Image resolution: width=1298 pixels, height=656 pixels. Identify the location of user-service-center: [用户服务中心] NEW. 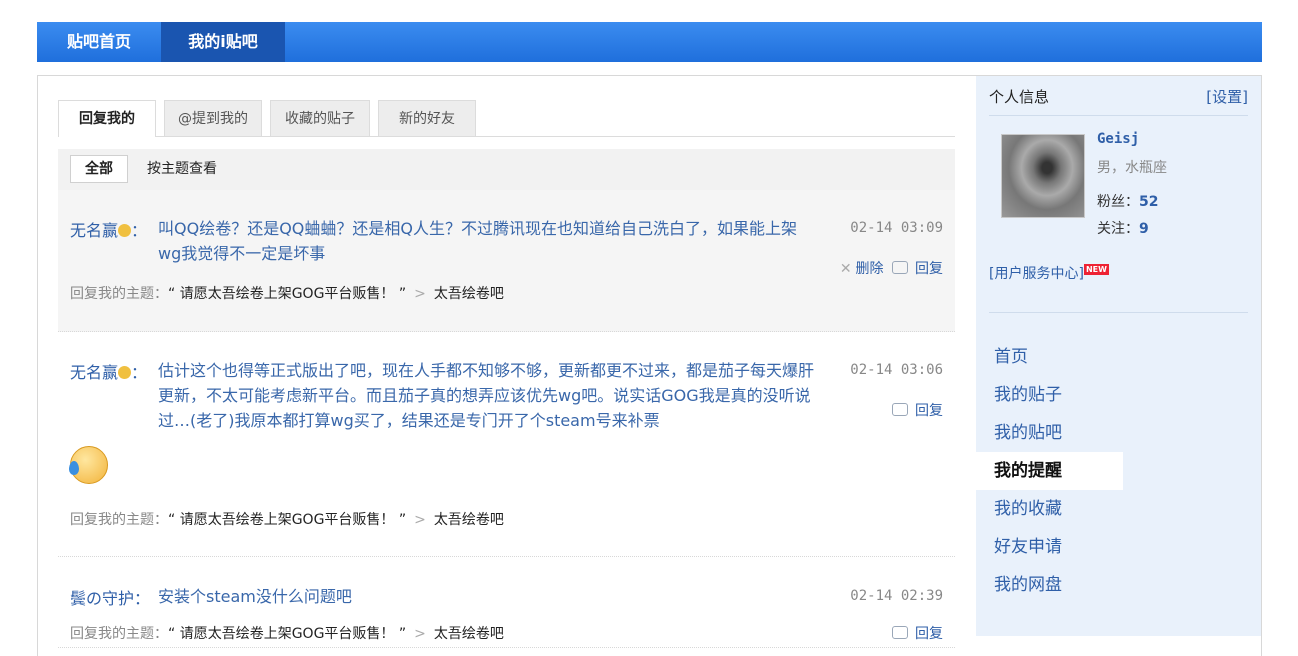
(1049, 273).